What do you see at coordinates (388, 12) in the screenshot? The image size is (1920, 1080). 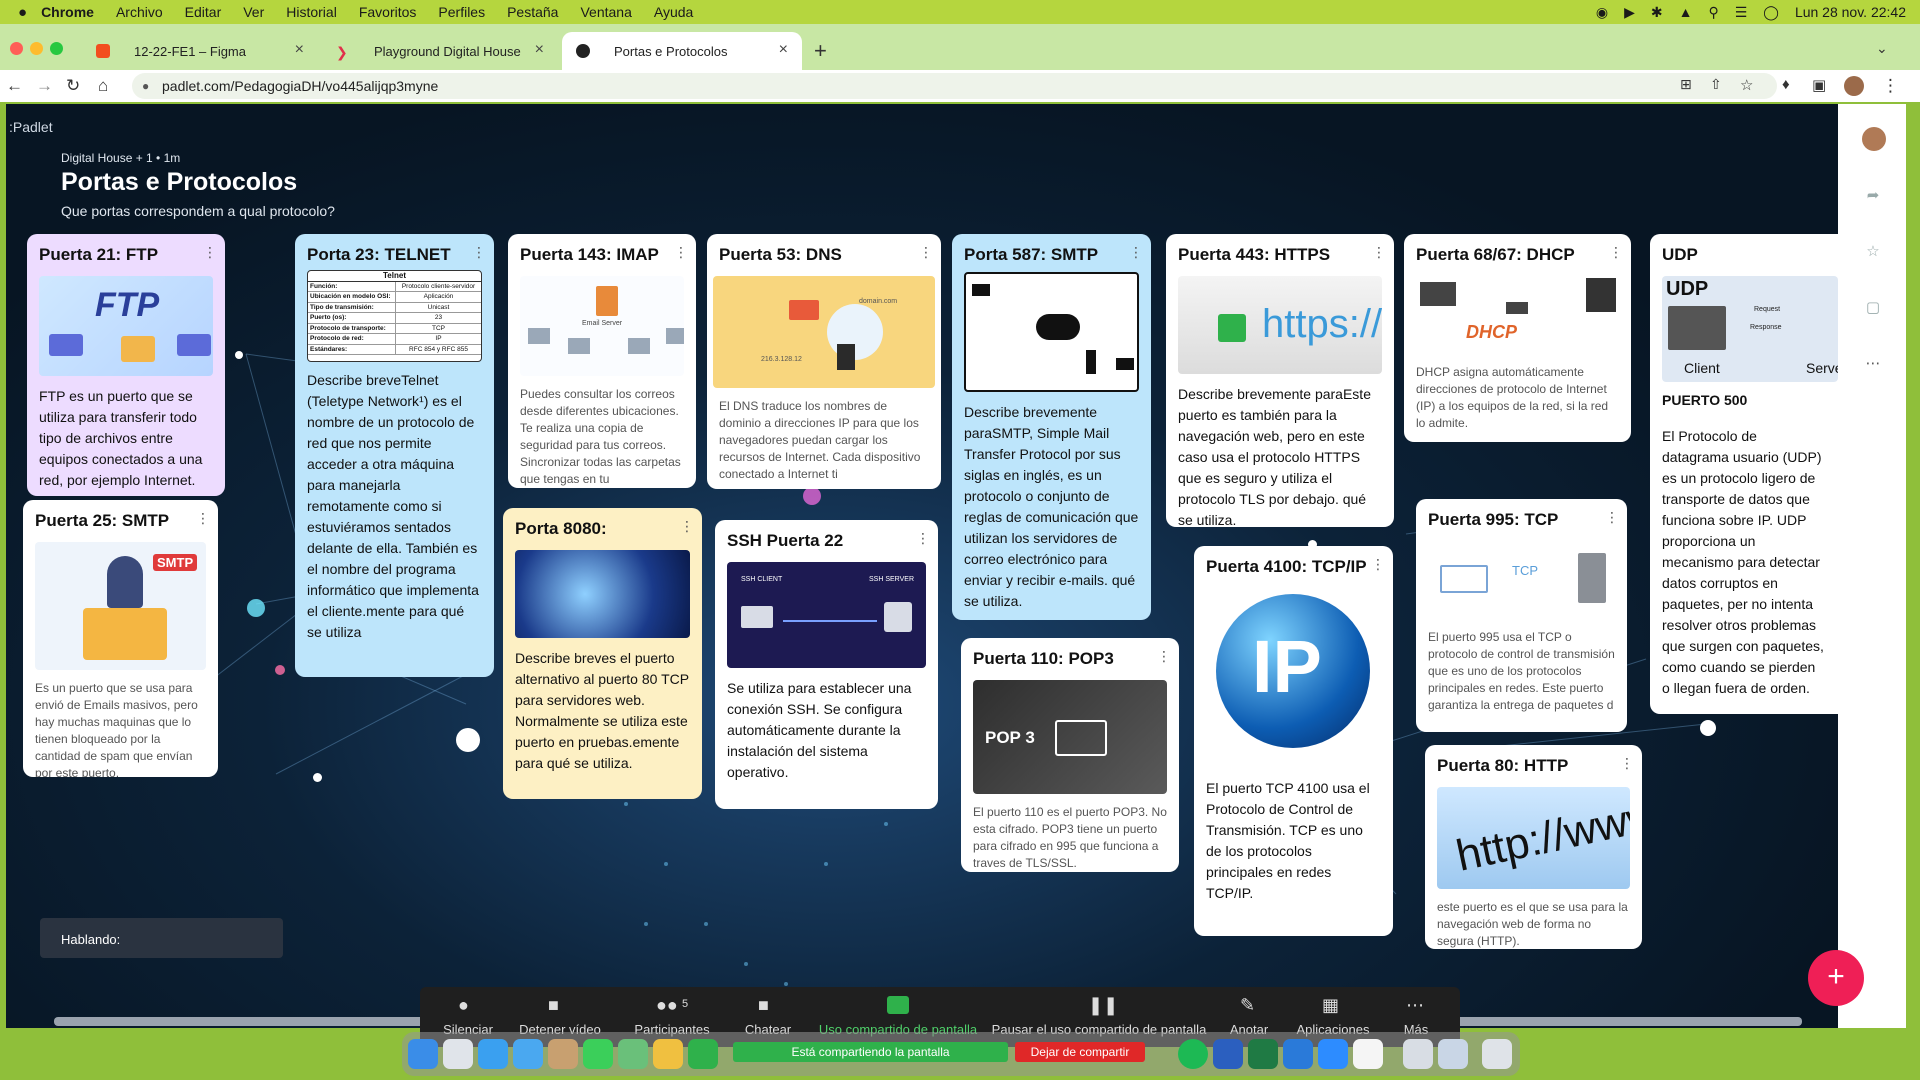 I see `menu-favoritos: Favoritos` at bounding box center [388, 12].